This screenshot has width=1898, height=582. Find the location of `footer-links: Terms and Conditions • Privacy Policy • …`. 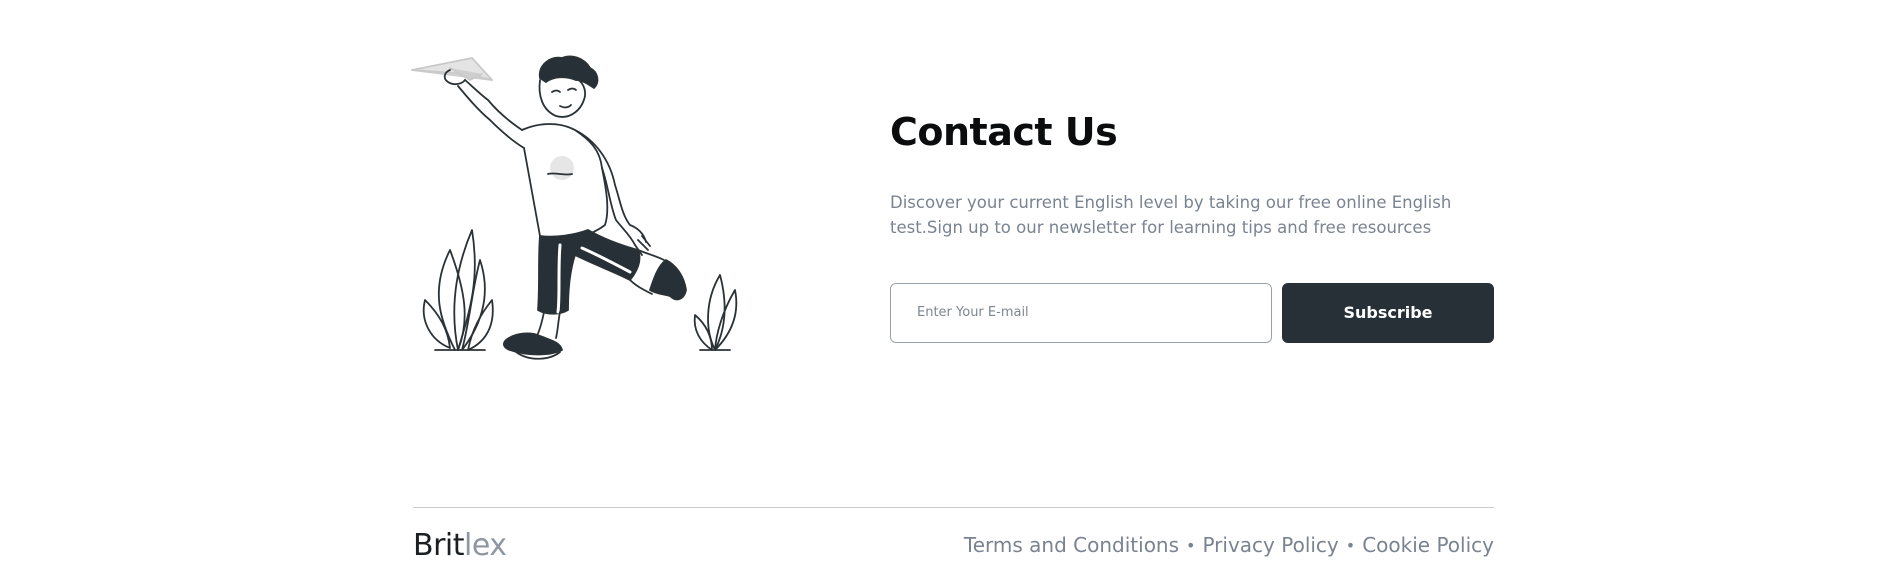

footer-links: Terms and Conditions • Privacy Policy • … is located at coordinates (1229, 545).